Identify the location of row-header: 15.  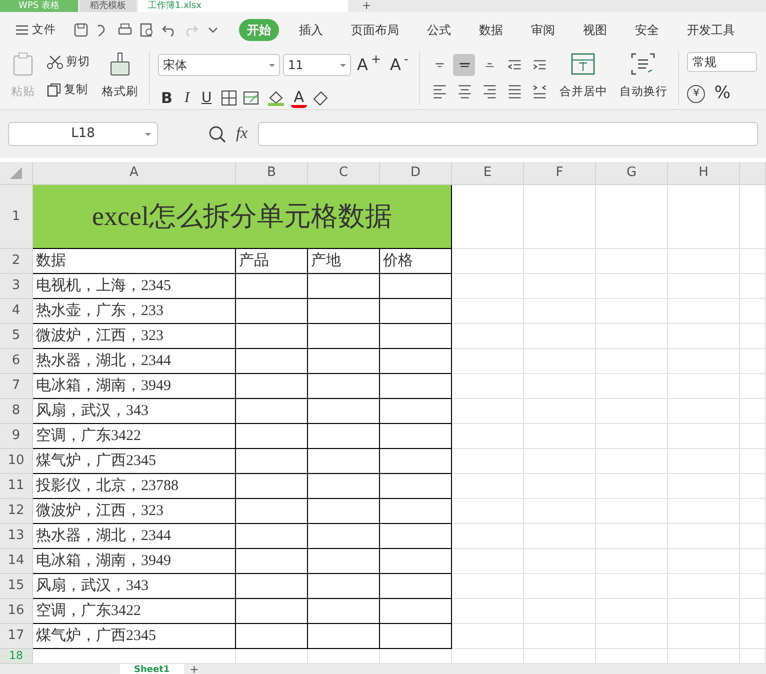
(16, 586).